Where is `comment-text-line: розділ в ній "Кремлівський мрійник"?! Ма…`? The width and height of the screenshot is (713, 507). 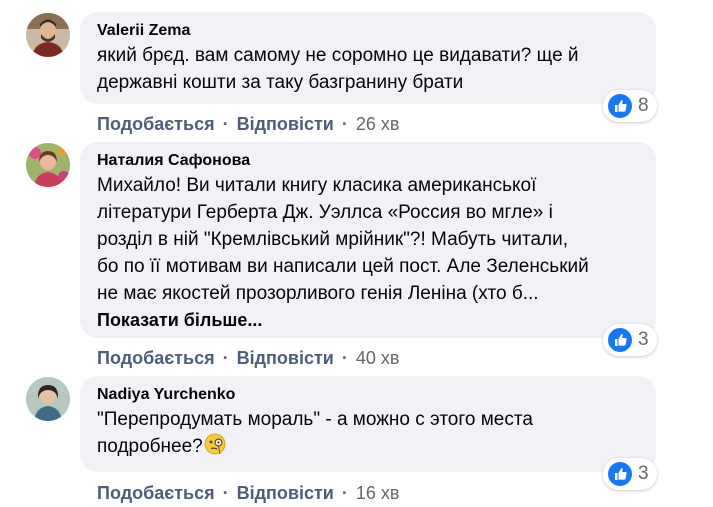 comment-text-line: розділ в ній "Кремлівський мрійник"?! Ма… is located at coordinates (333, 239).